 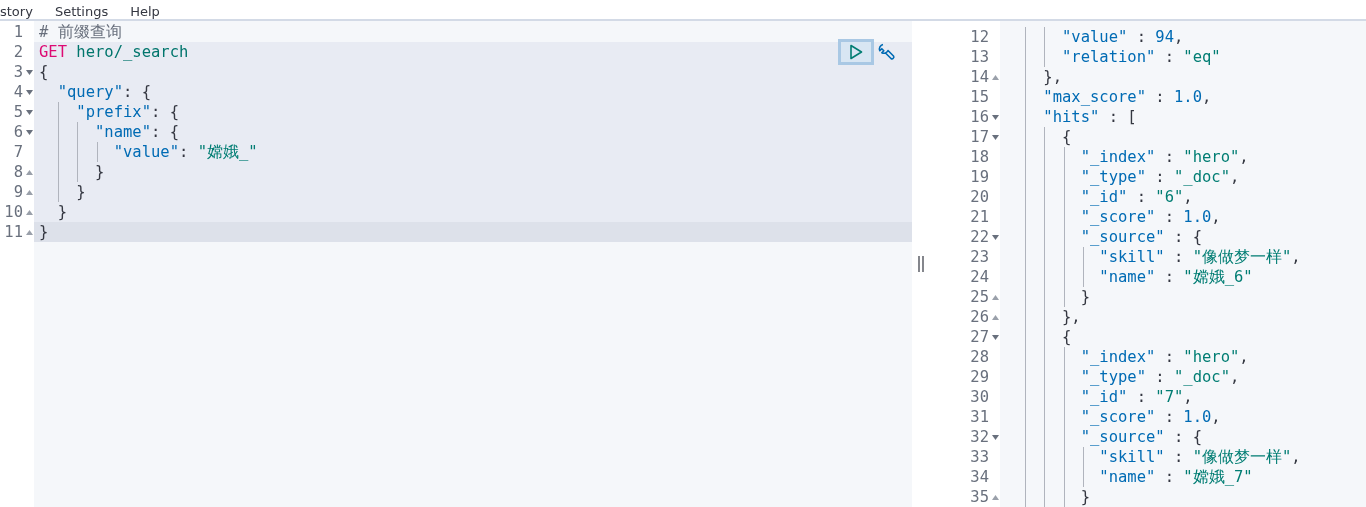 I want to click on wrench-icon, so click(x=886, y=52).